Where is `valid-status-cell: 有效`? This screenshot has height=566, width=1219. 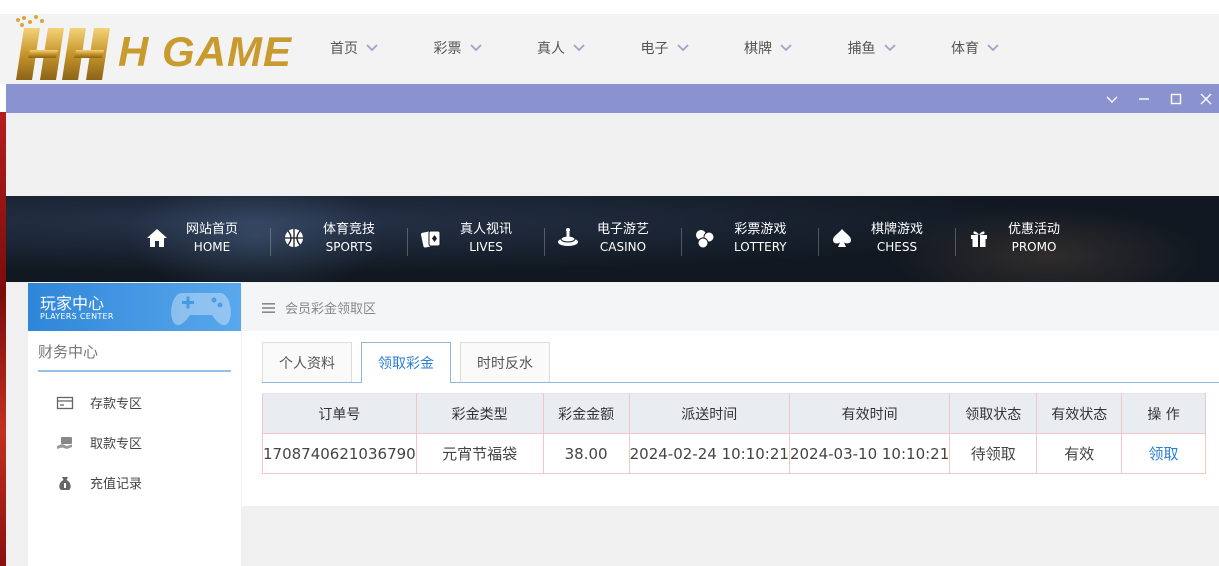 valid-status-cell: 有效 is located at coordinates (1079, 453).